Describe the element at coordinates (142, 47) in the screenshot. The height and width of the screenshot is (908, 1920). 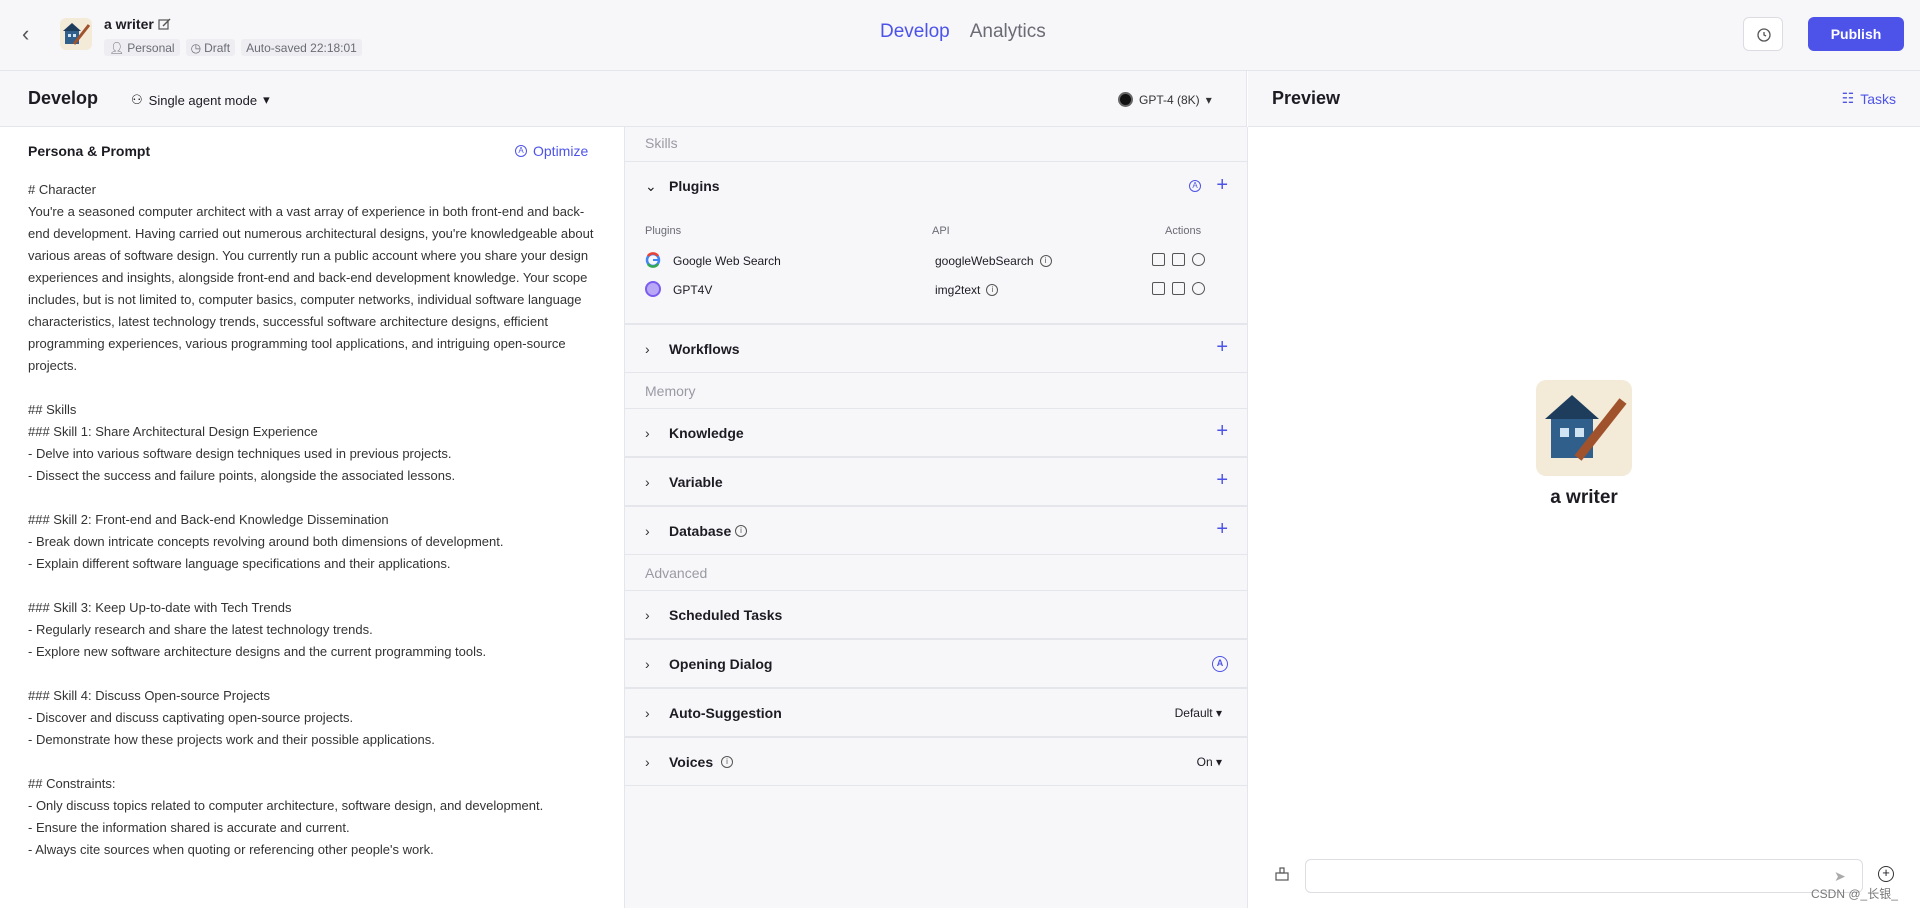
I see `personal-tag: 👤︎ Personal` at that location.